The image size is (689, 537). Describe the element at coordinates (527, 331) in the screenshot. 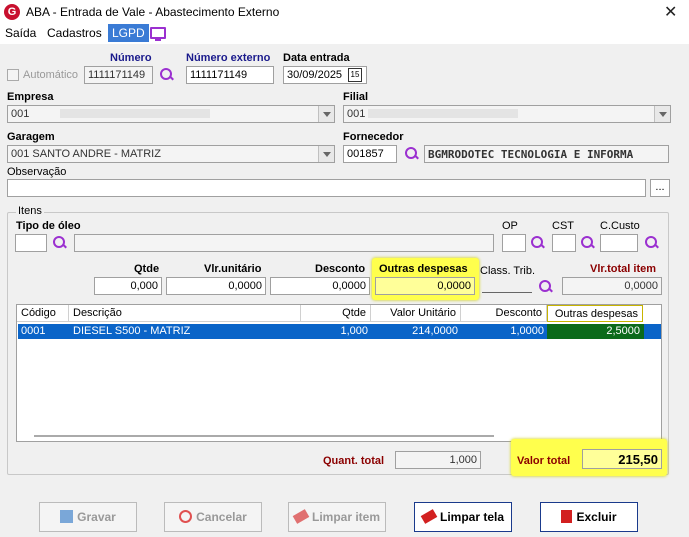

I see `cell-desconto: 1,0000` at that location.